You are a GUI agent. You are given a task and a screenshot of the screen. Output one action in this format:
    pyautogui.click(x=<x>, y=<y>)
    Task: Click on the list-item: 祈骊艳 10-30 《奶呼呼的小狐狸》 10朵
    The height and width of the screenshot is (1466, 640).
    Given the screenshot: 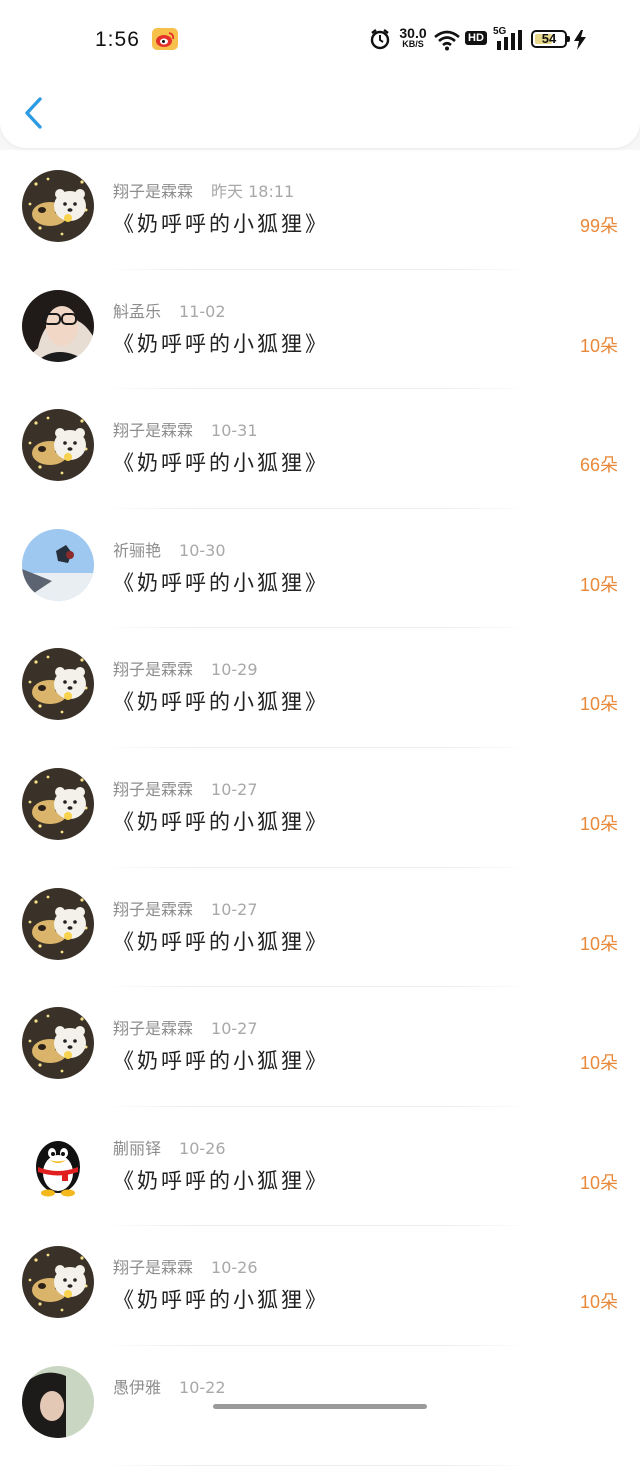 What is the action you would take?
    pyautogui.click(x=320, y=569)
    